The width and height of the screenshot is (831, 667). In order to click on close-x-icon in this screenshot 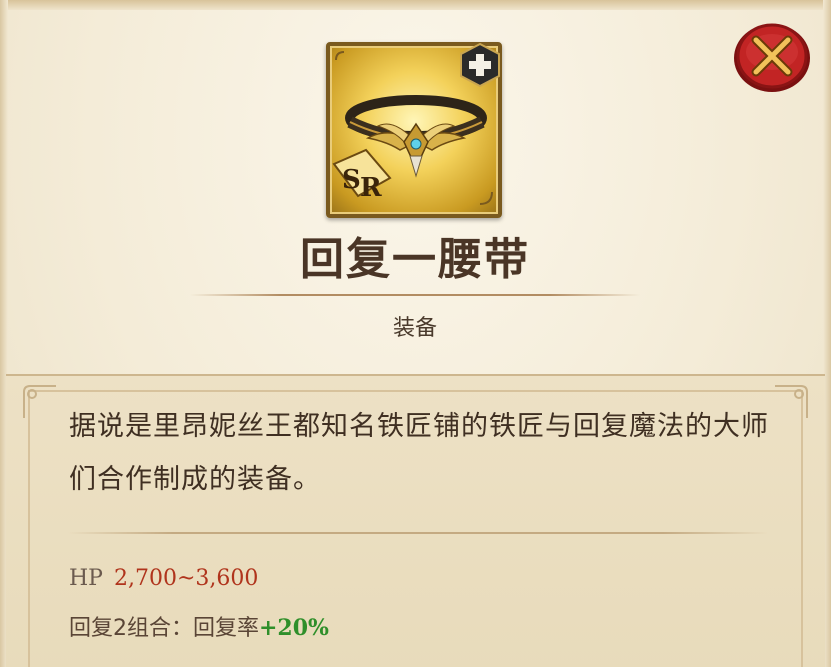, I will do `click(772, 57)`.